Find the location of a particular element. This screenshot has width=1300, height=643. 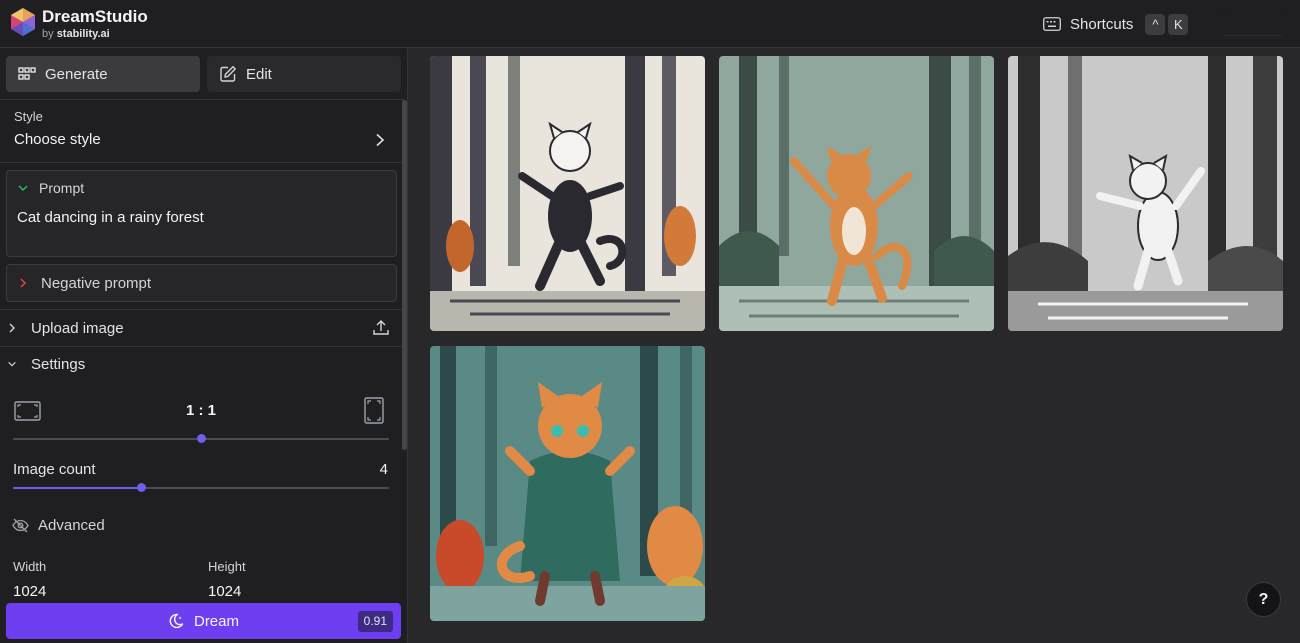

advanced-label: Advanced is located at coordinates (71, 525).